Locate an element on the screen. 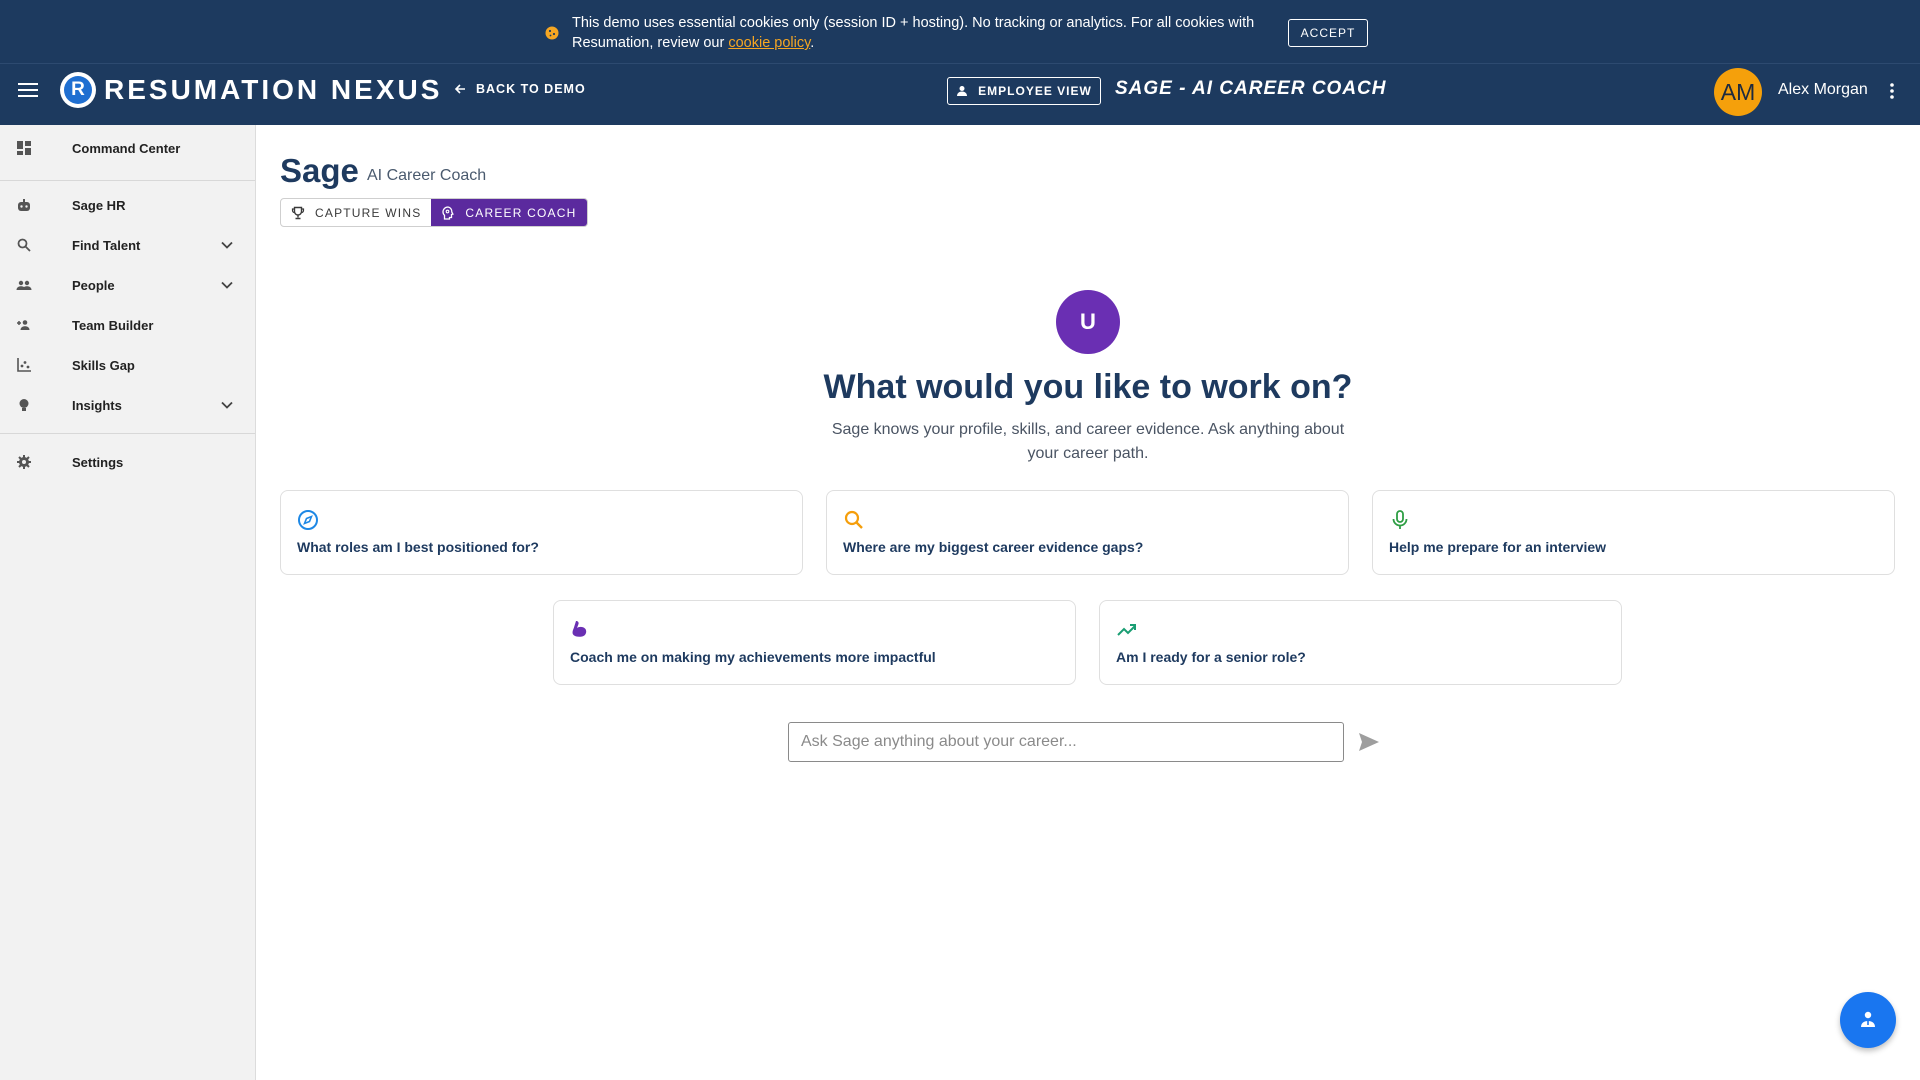 Image resolution: width=1920 pixels, height=1080 pixels. microphone-icon is located at coordinates (1400, 519).